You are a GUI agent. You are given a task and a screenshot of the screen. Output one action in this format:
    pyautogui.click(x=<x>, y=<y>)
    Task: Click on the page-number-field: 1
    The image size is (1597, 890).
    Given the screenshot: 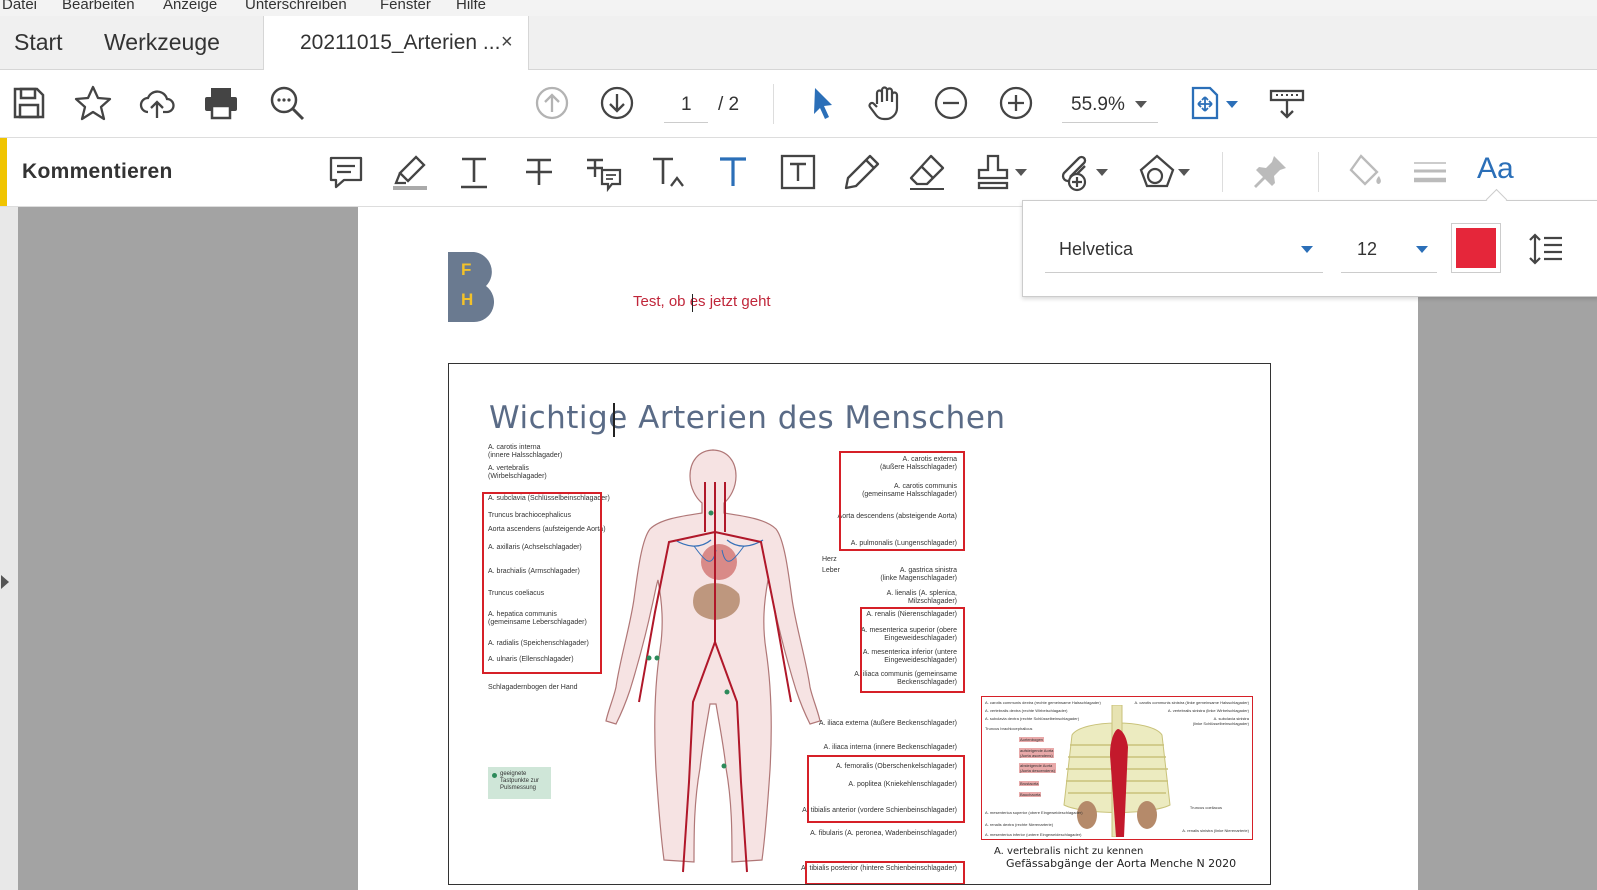 What is the action you would take?
    pyautogui.click(x=686, y=104)
    